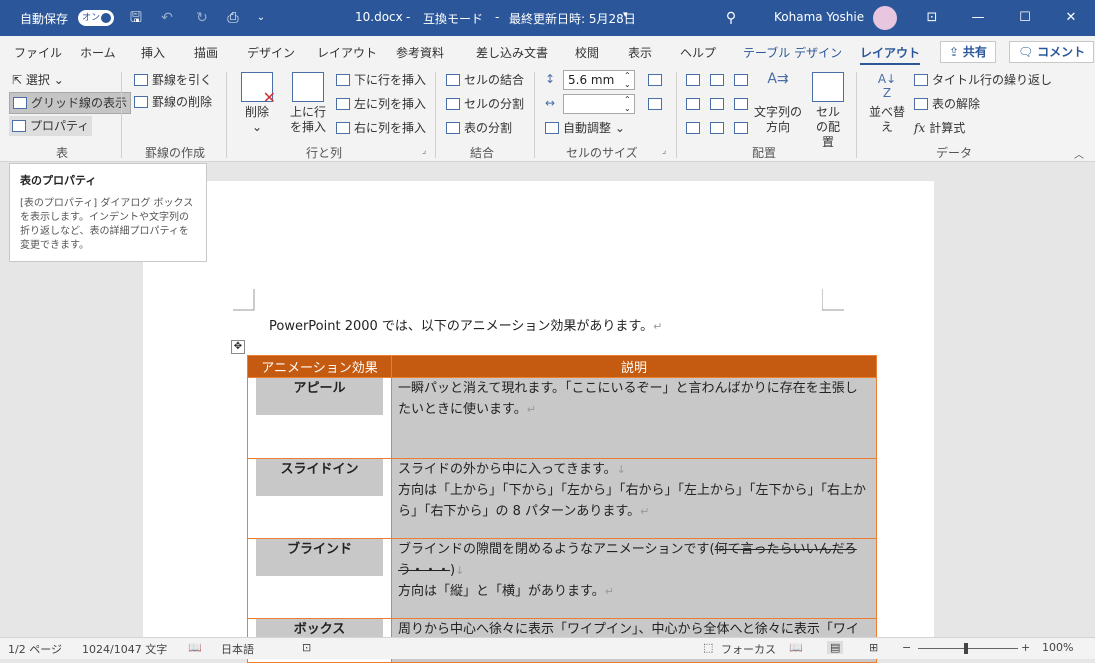 The width and height of the screenshot is (1095, 663). What do you see at coordinates (887, 103) in the screenshot?
I see `sort-button: A↓ Z 並べ替え` at bounding box center [887, 103].